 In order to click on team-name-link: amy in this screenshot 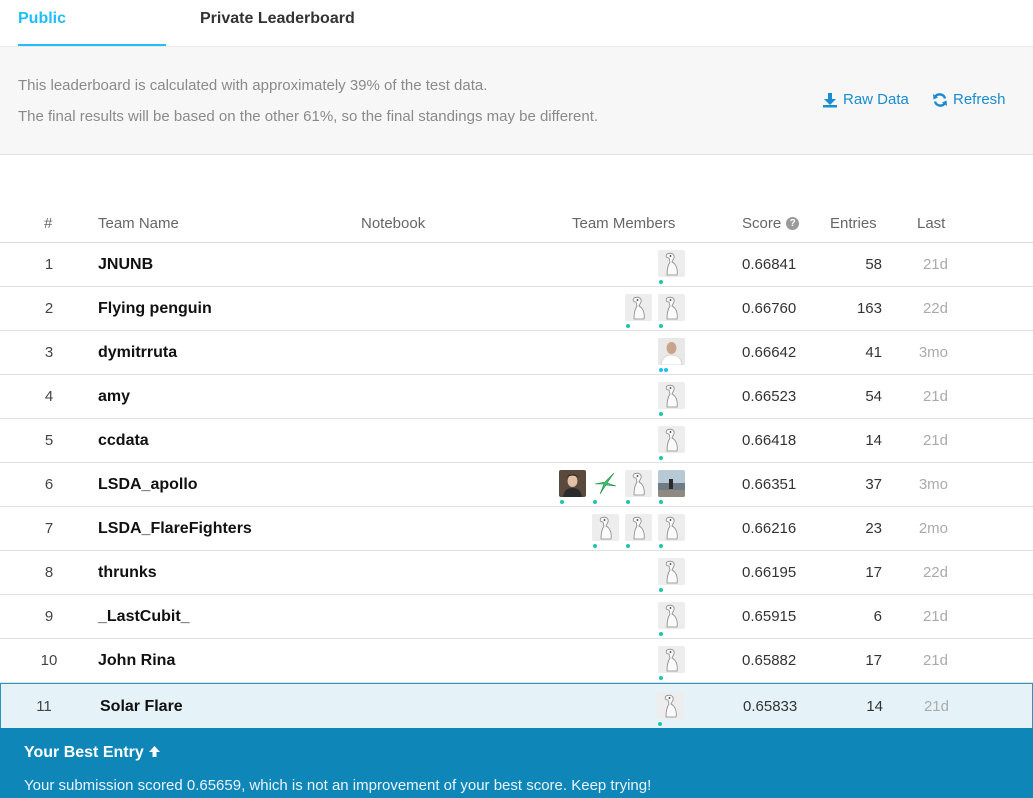, I will do `click(114, 397)`.